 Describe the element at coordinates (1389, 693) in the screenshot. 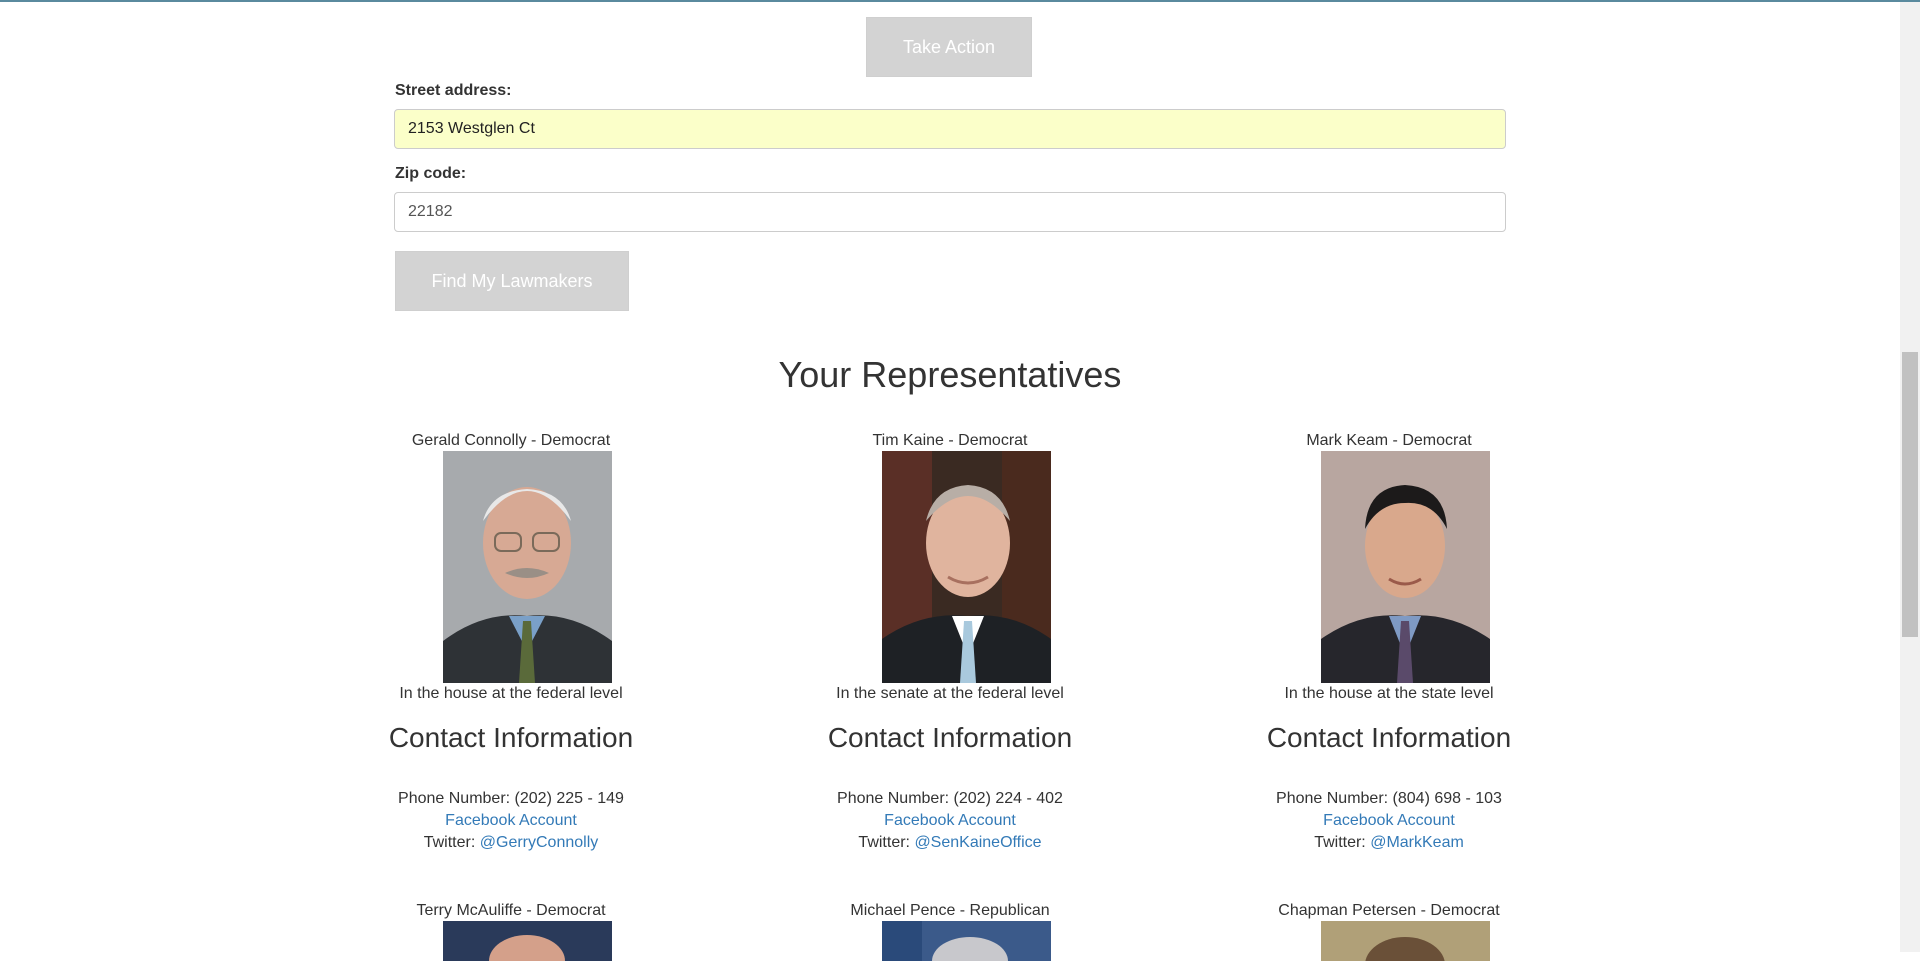

I see `rep-level: In the house at the state level` at that location.